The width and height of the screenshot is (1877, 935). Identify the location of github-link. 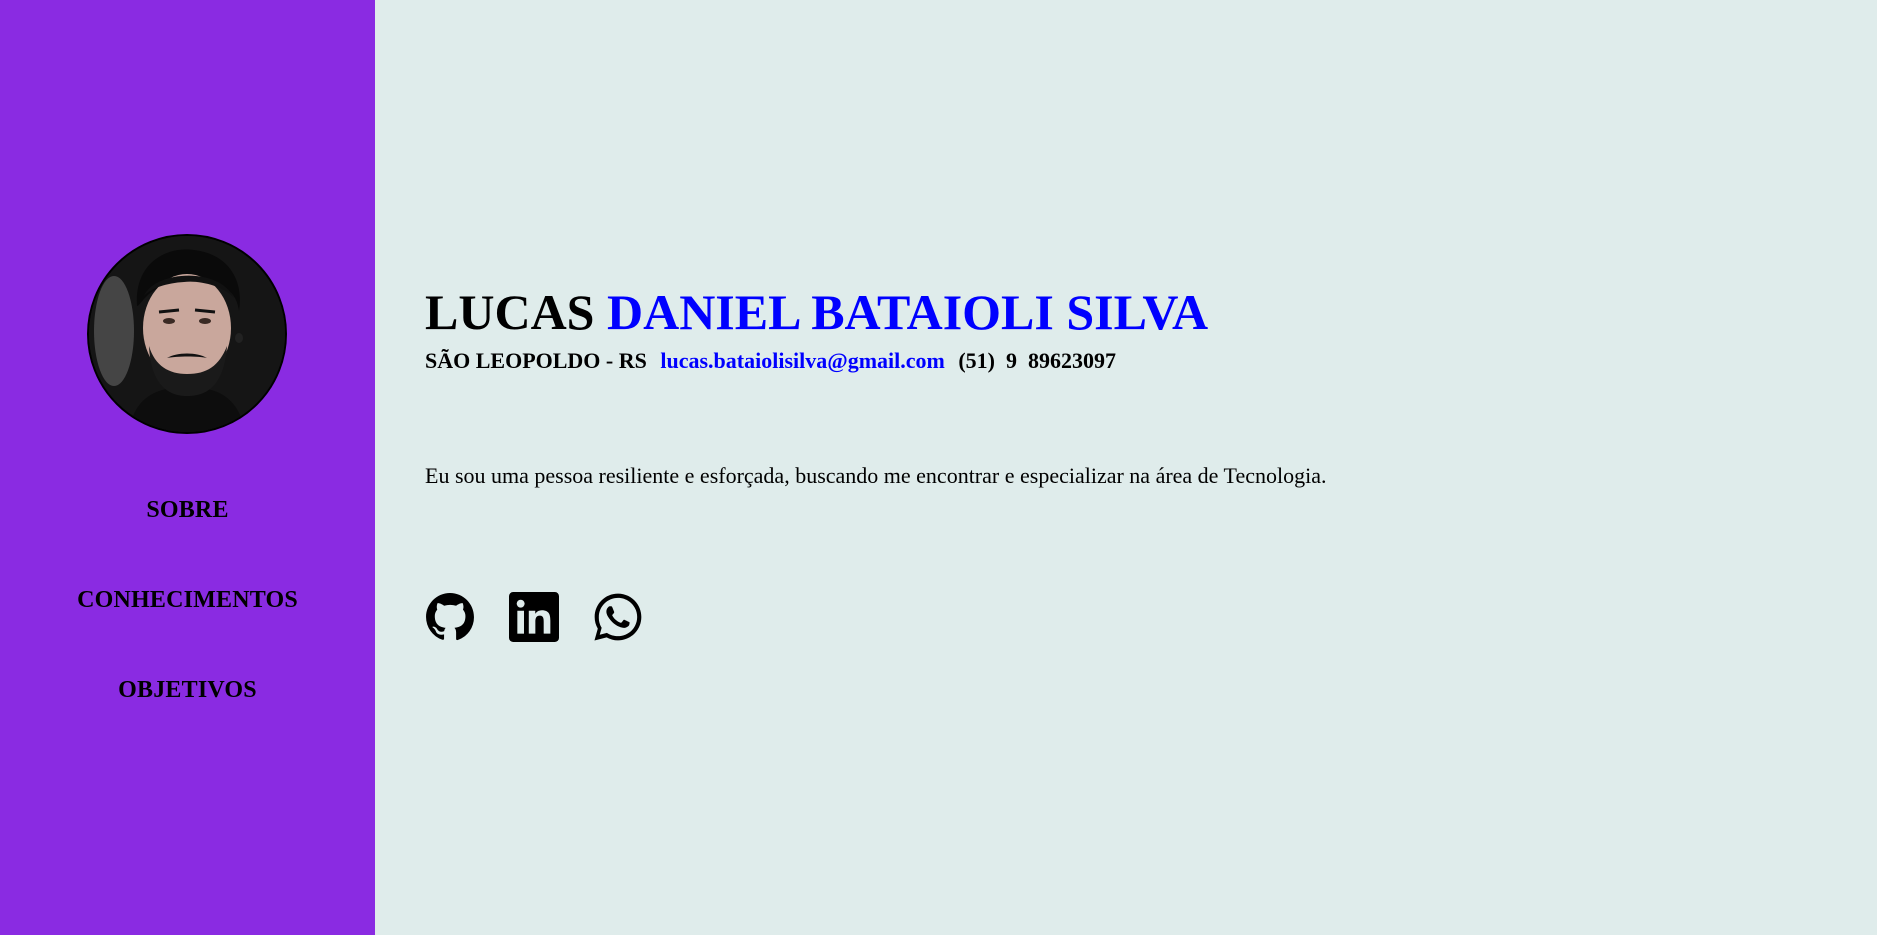
(450, 617).